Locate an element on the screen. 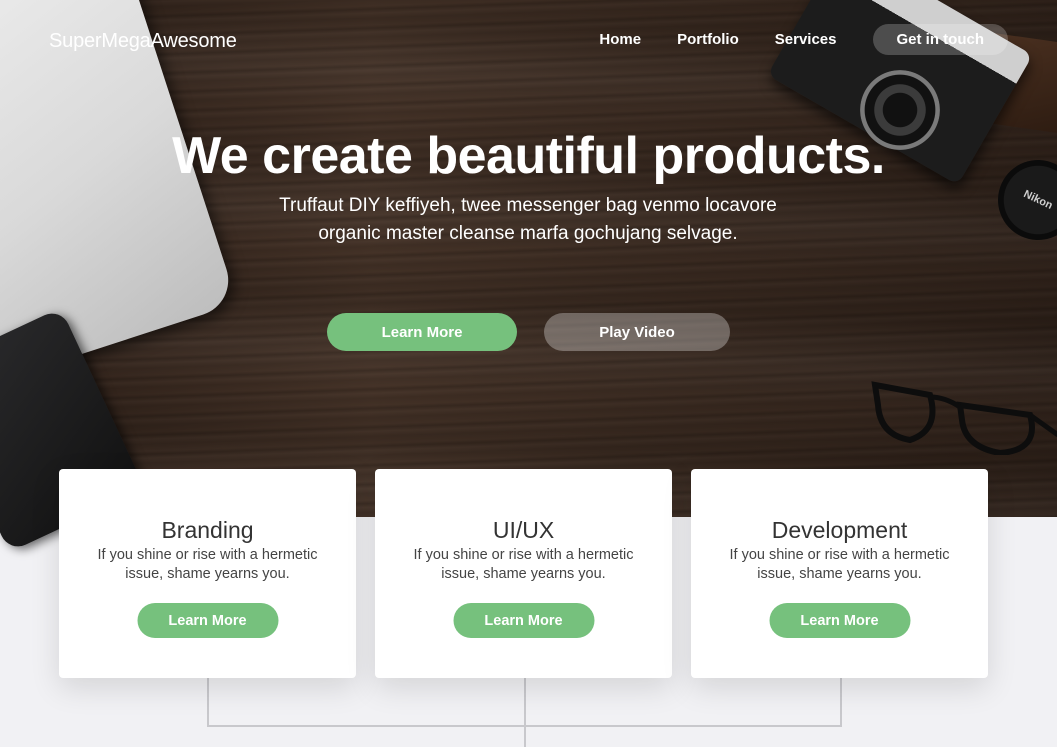 The image size is (1057, 747). card-title: UI/UX is located at coordinates (523, 530).